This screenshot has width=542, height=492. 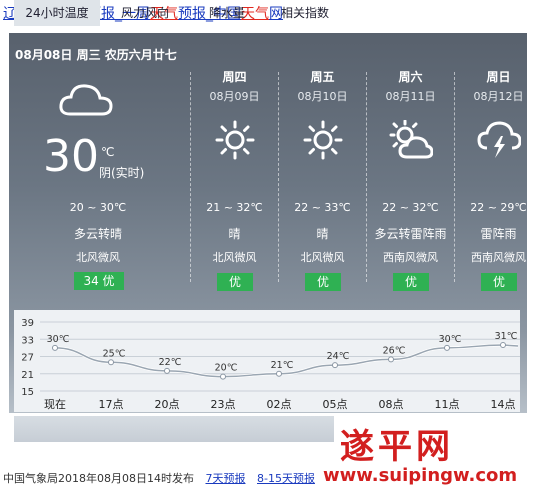 What do you see at coordinates (227, 13) in the screenshot?
I see `tab-precipitation: 降水量` at bounding box center [227, 13].